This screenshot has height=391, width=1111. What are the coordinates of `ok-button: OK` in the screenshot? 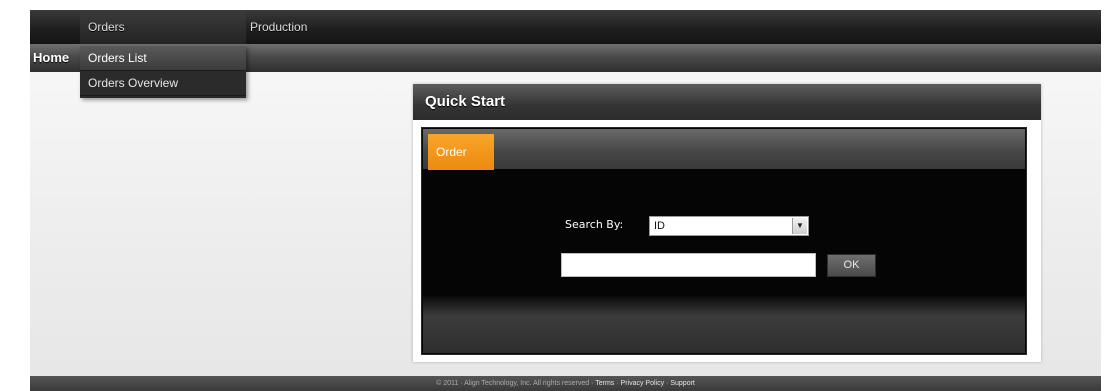 It's located at (851, 265).